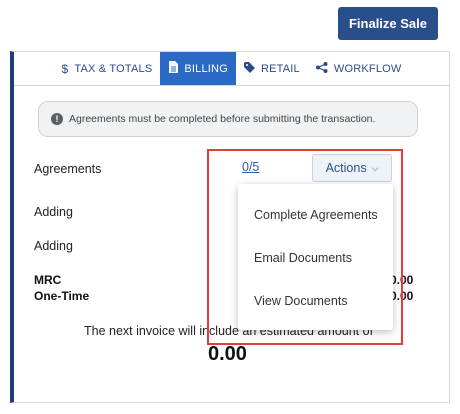 The width and height of the screenshot is (460, 414). What do you see at coordinates (367, 68) in the screenshot?
I see `tab-label: WORKFLOW` at bounding box center [367, 68].